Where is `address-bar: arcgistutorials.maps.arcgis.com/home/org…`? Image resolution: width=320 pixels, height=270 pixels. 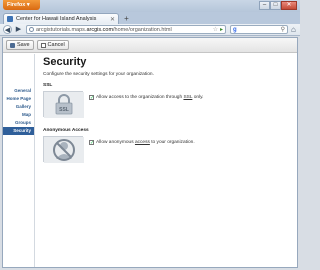
address-bar: arcgistutorials.maps.arcgis.com/home/org… is located at coordinates (126, 29).